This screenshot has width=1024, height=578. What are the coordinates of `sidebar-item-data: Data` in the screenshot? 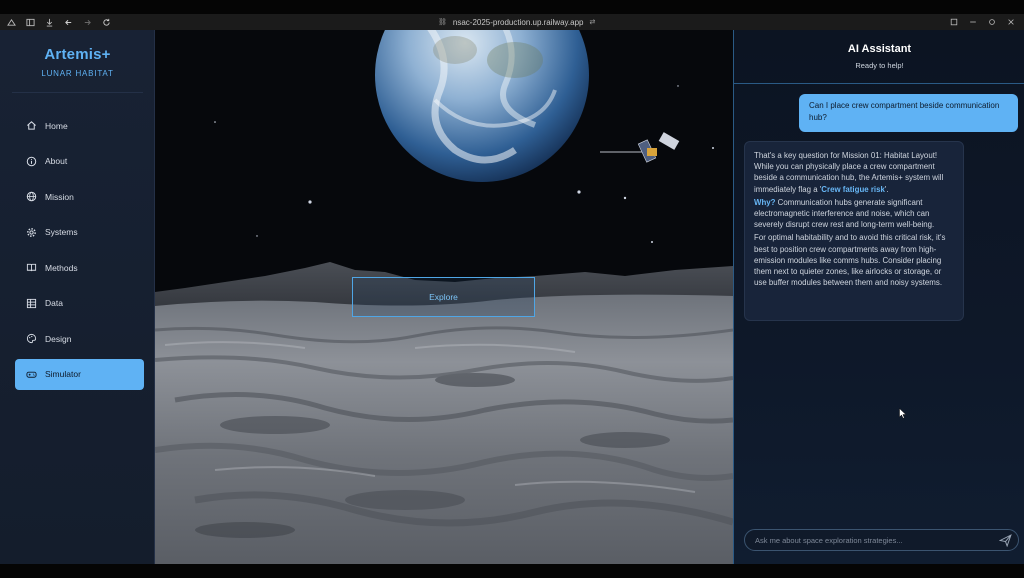 It's located at (79, 303).